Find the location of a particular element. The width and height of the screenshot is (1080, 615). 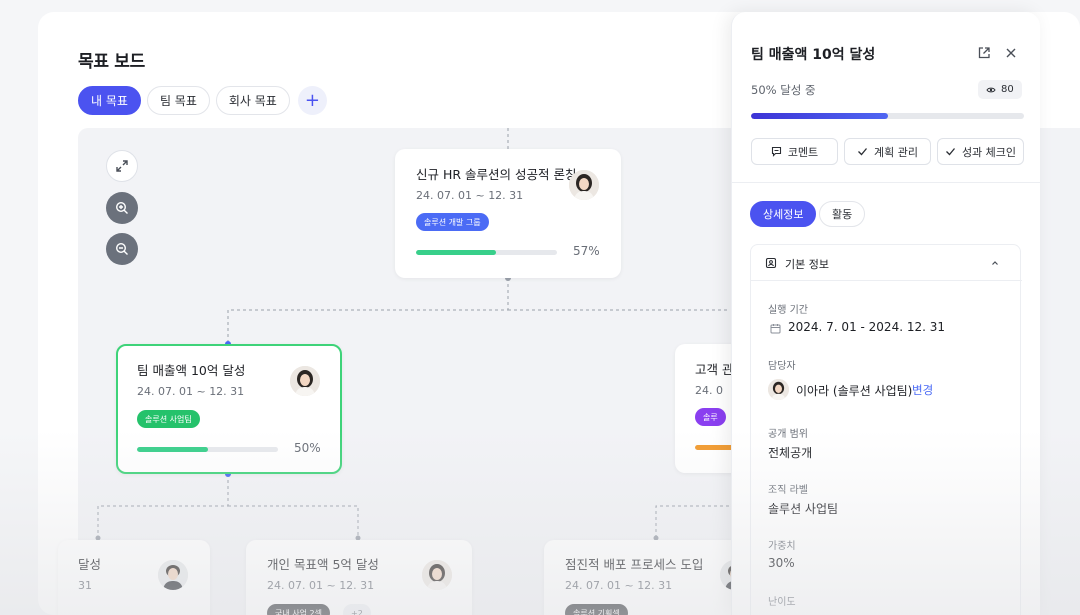

chevron-up-icon is located at coordinates (995, 263).